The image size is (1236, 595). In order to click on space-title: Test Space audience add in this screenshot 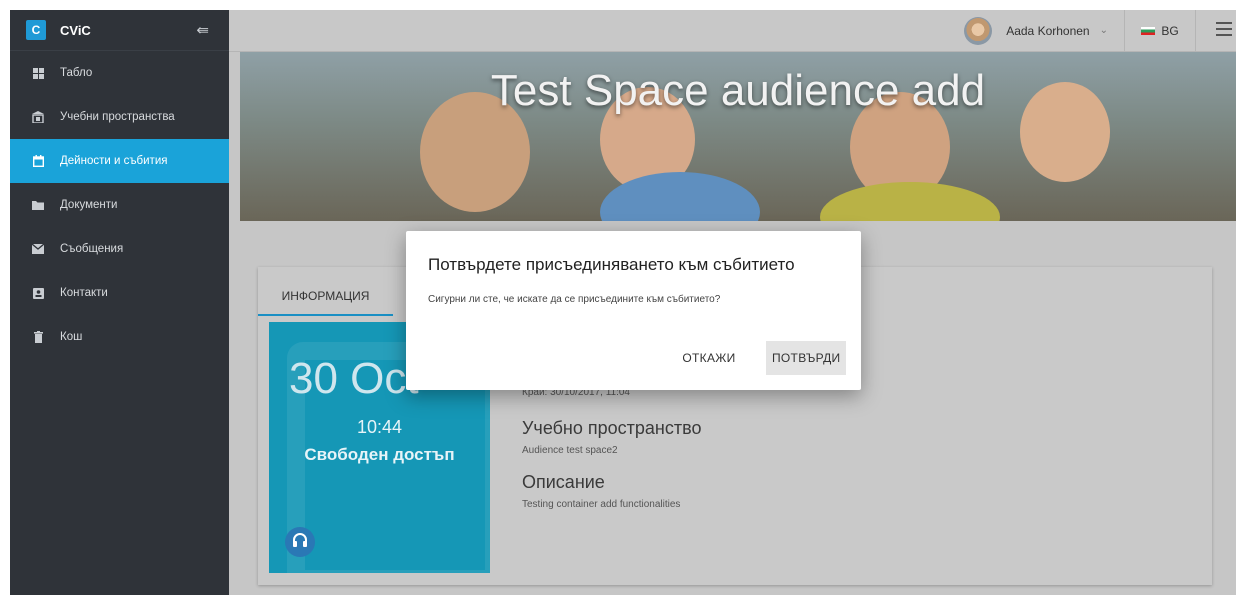, I will do `click(738, 90)`.